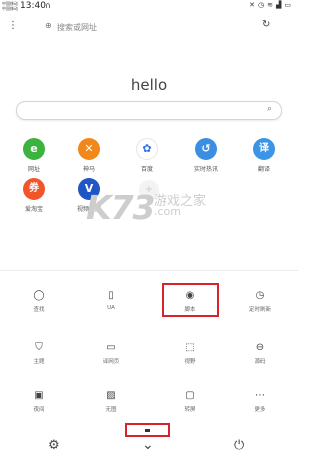 Image resolution: width=320 pixels, height=461 pixels. I want to click on menu-label: 定时刷新, so click(259, 310).